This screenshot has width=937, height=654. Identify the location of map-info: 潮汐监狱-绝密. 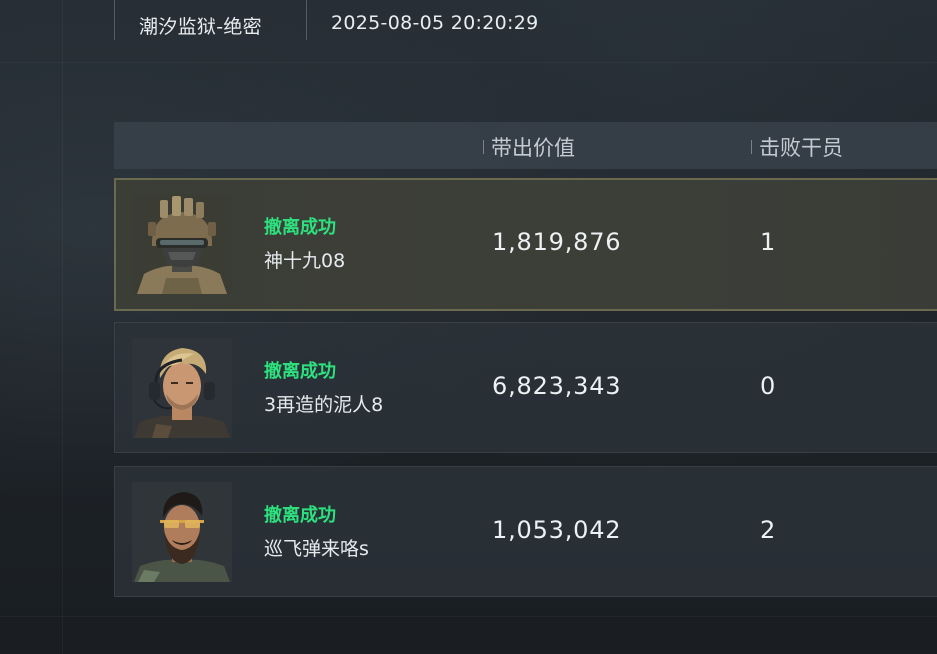
(210, 20).